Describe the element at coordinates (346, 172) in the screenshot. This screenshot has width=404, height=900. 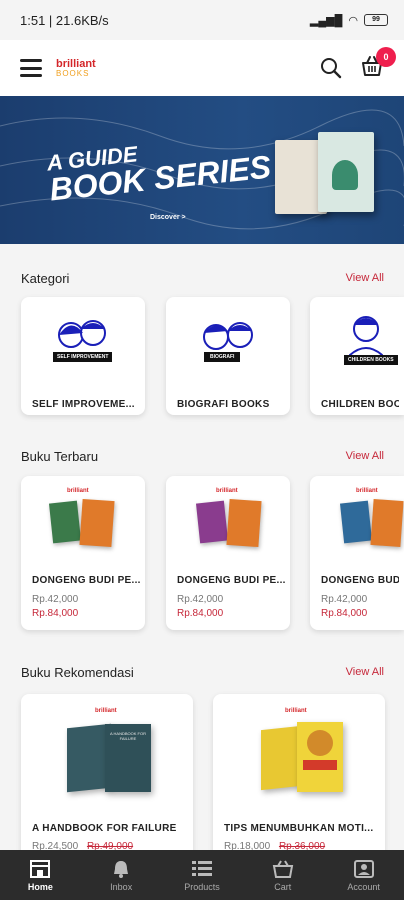
I see `banner-book-front` at that location.